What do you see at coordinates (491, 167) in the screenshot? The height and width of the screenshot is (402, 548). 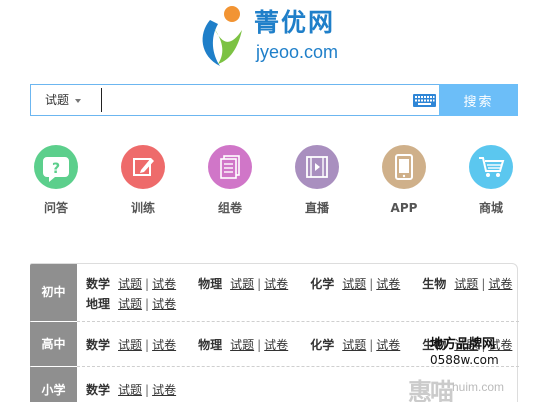 I see `shopping-cart-icon` at bounding box center [491, 167].